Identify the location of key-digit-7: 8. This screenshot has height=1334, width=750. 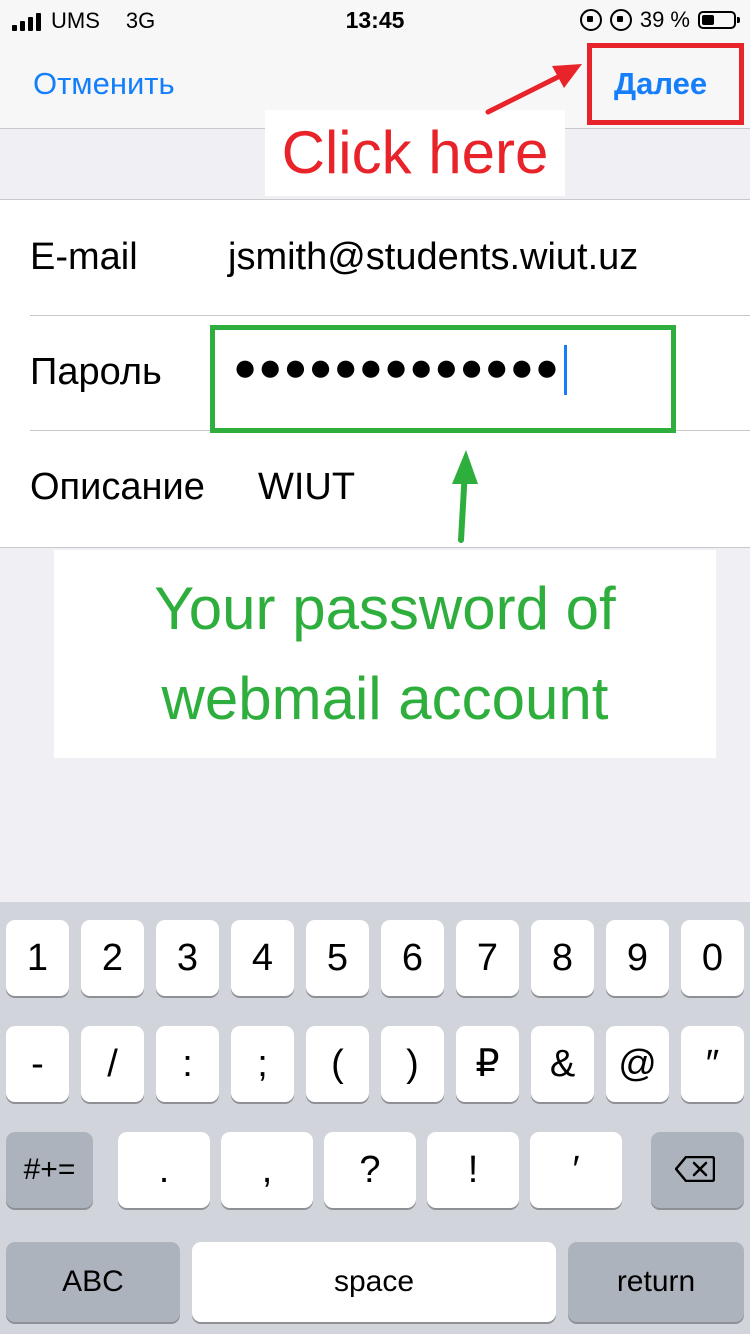
(562, 958).